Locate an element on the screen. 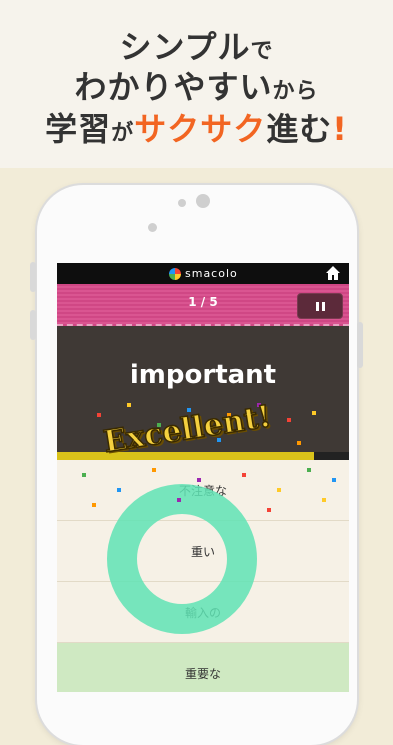  phone-volume-up is located at coordinates (33, 277).